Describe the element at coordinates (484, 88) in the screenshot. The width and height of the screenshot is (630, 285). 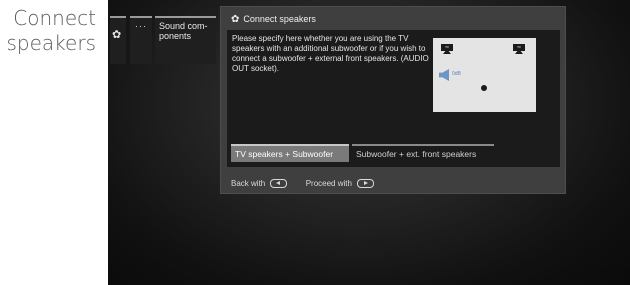
I see `listener-position-dot` at that location.